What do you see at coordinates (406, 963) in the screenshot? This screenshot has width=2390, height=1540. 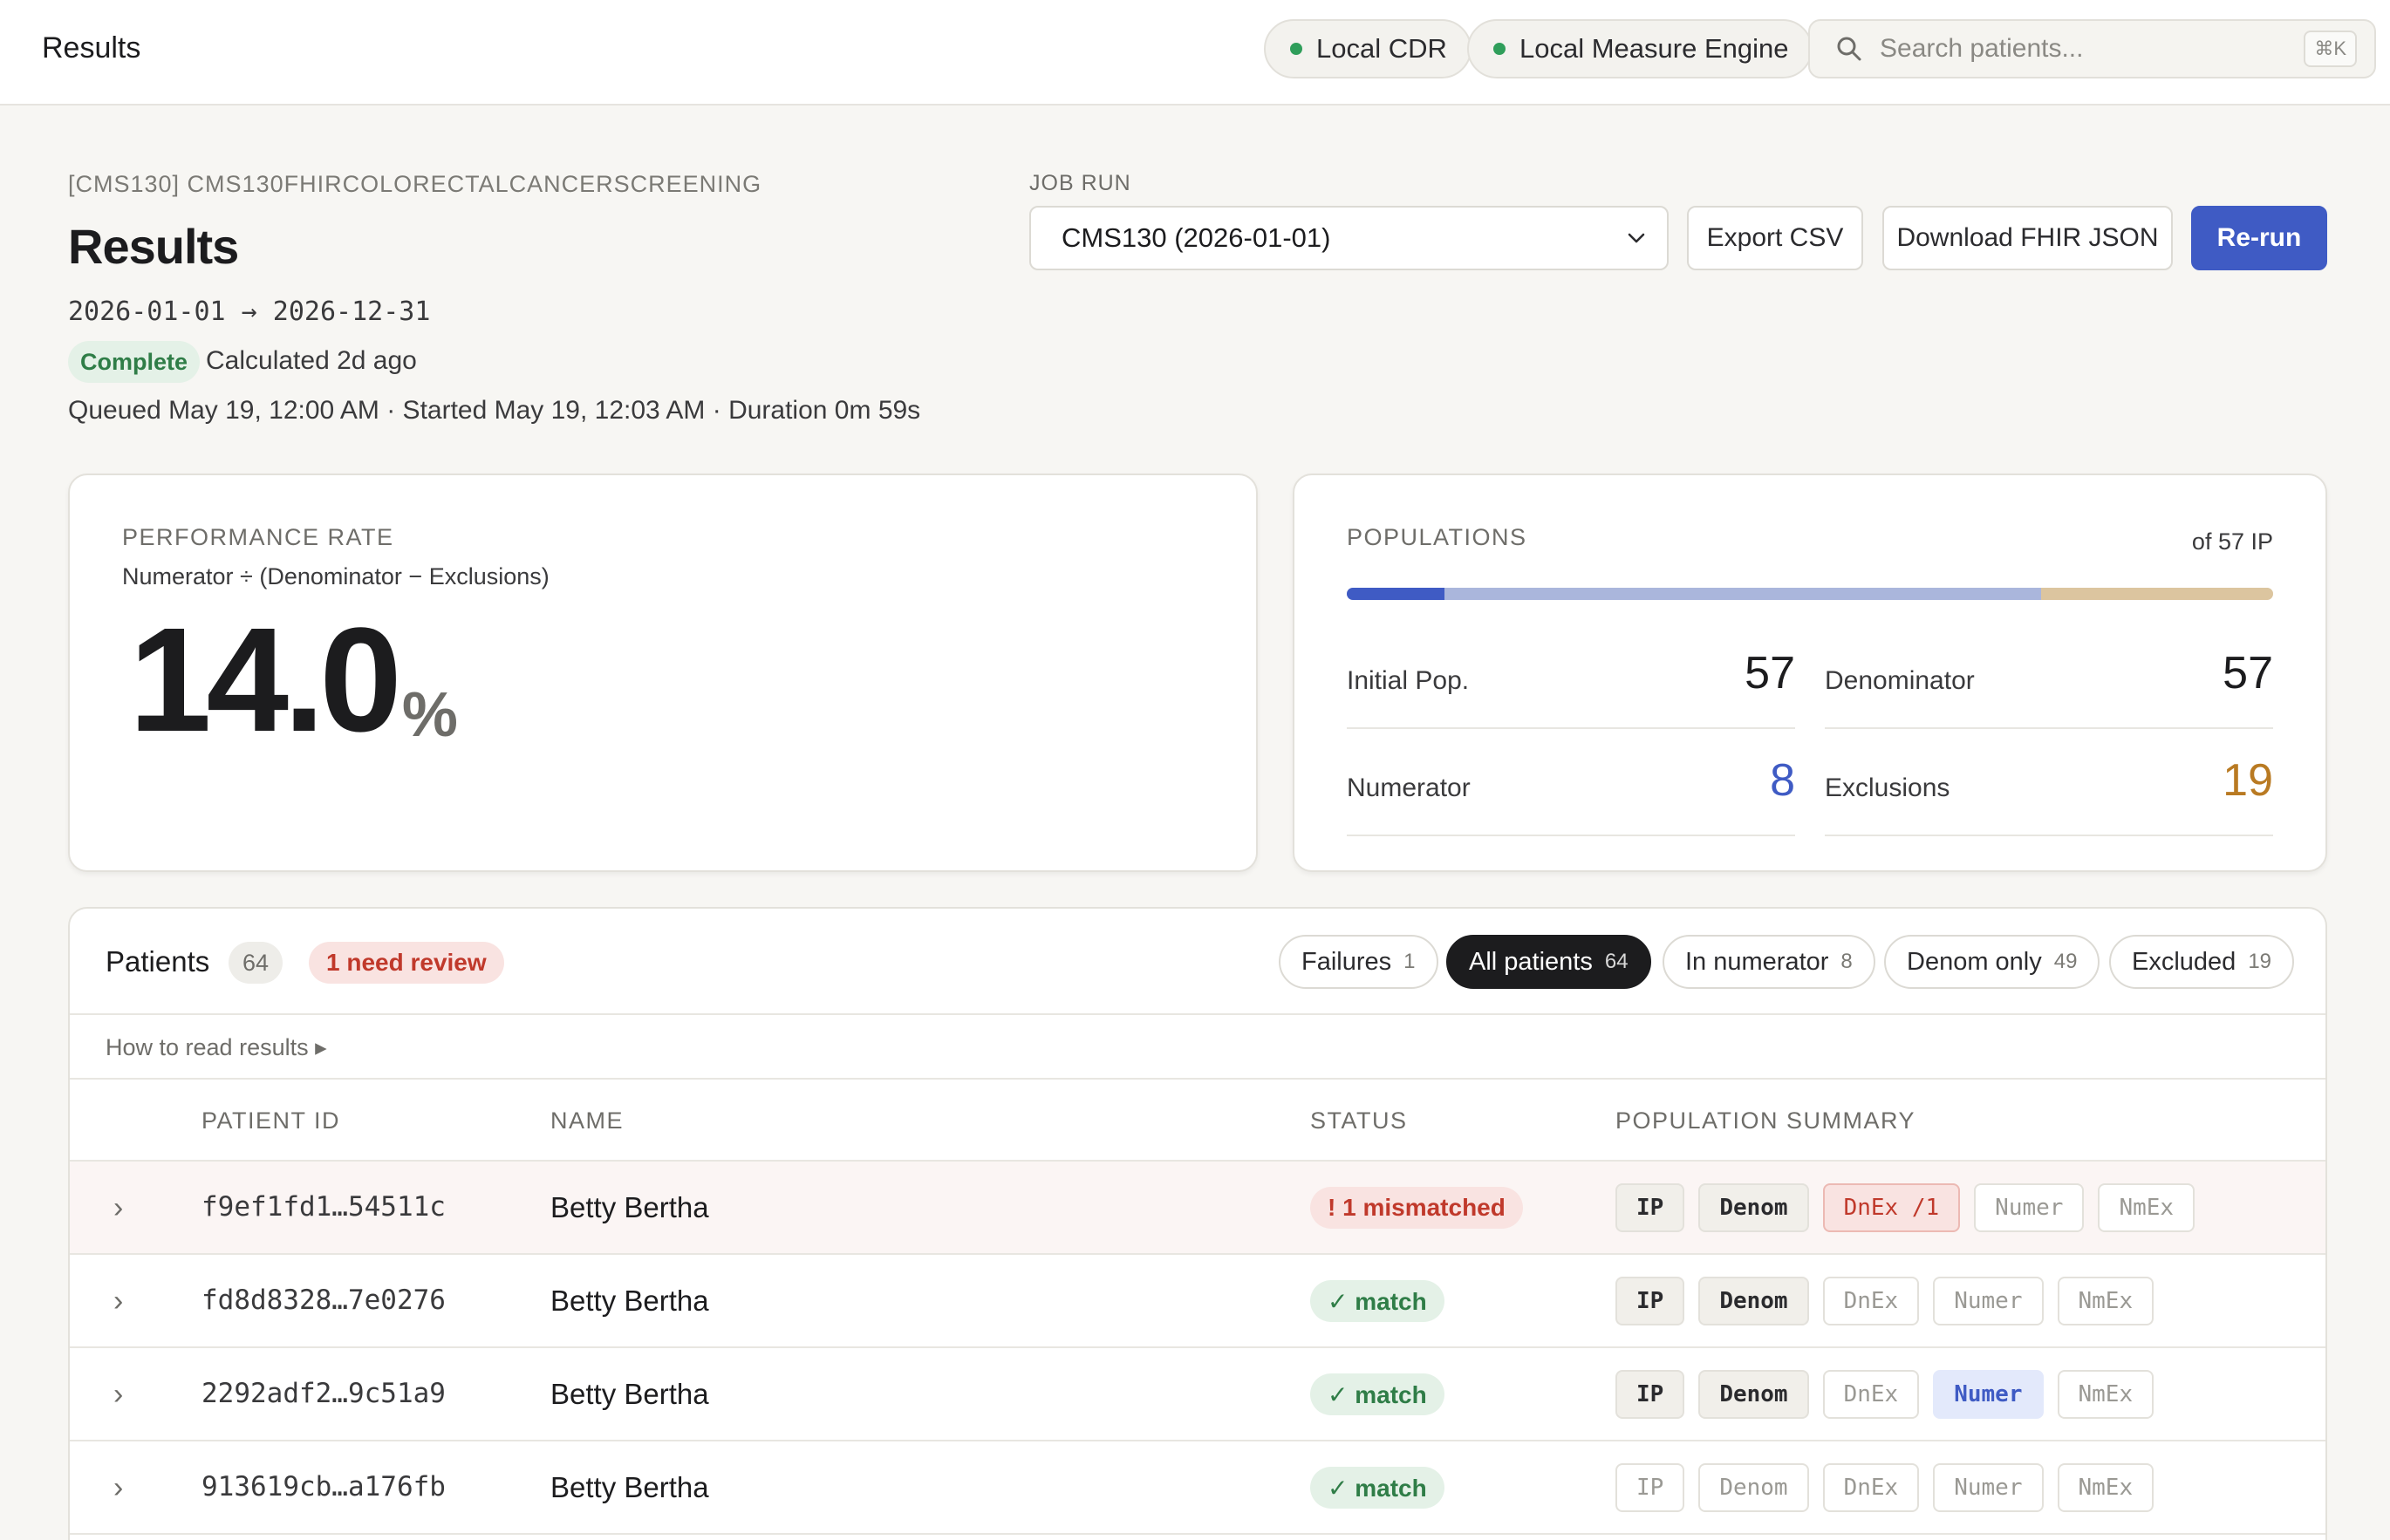 I see `needs-review-badge: 1 need review` at bounding box center [406, 963].